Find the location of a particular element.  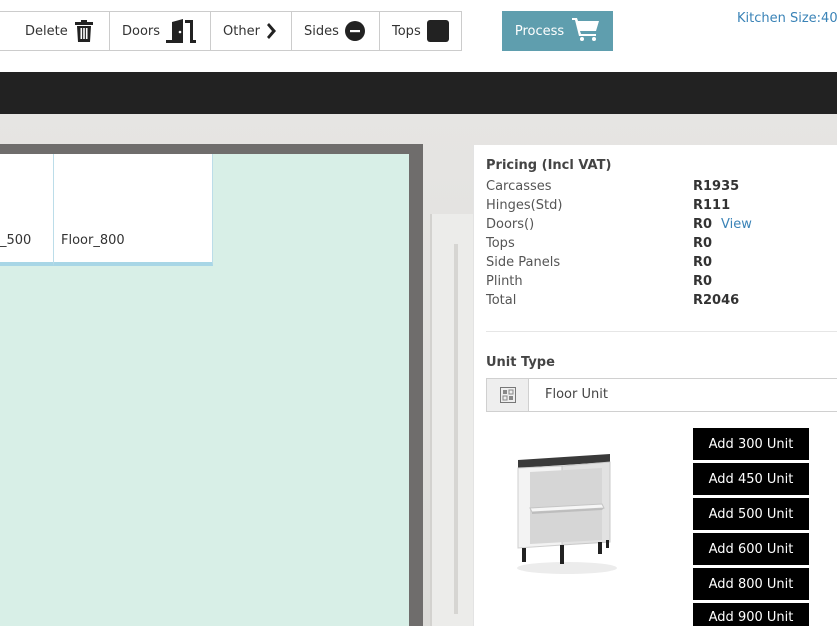

trash-icon is located at coordinates (84, 31).